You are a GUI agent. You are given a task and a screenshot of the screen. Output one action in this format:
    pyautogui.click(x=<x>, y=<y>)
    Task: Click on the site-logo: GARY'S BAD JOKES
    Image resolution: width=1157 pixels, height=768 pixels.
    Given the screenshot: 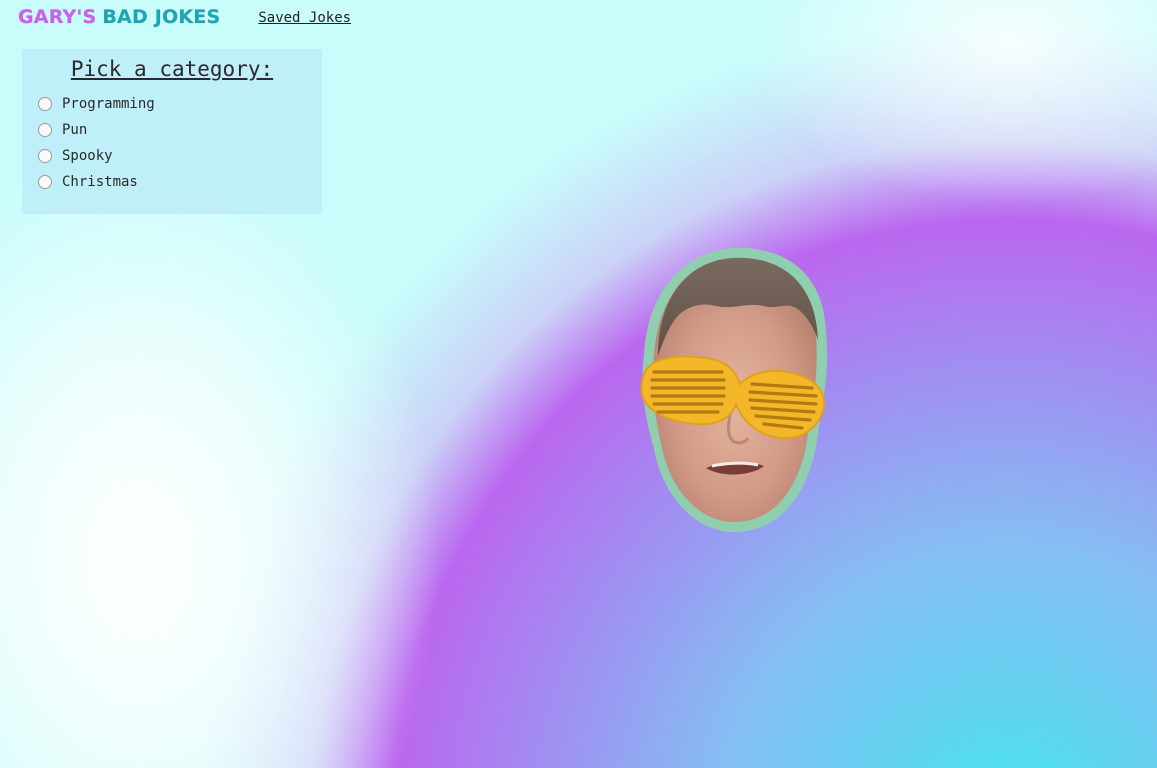 What is the action you would take?
    pyautogui.click(x=119, y=17)
    